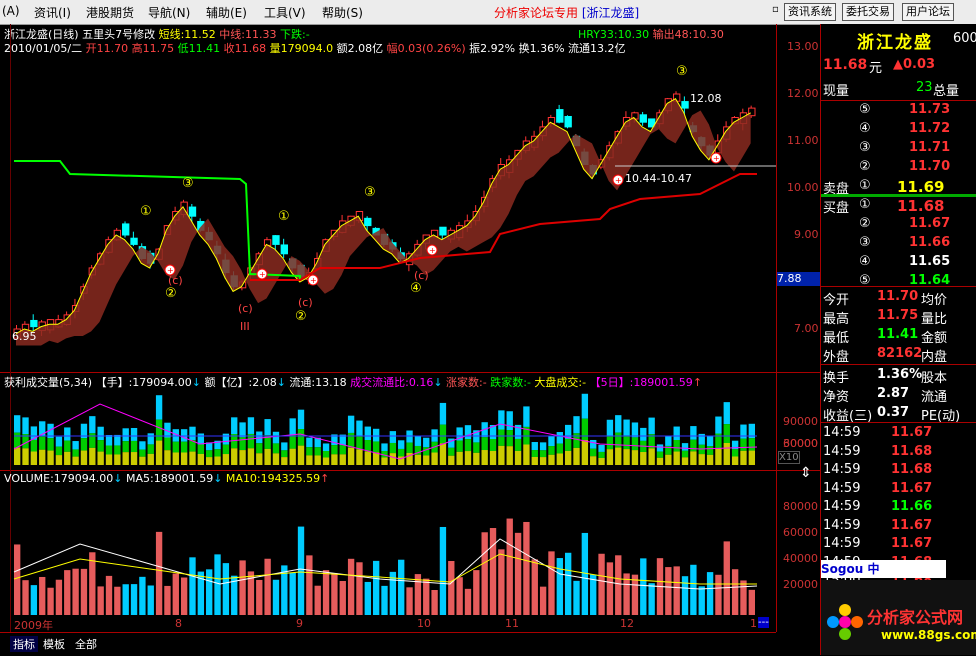 The image size is (976, 656). Describe the element at coordinates (24, 644) in the screenshot. I see `tab-indicator: 指标` at that location.